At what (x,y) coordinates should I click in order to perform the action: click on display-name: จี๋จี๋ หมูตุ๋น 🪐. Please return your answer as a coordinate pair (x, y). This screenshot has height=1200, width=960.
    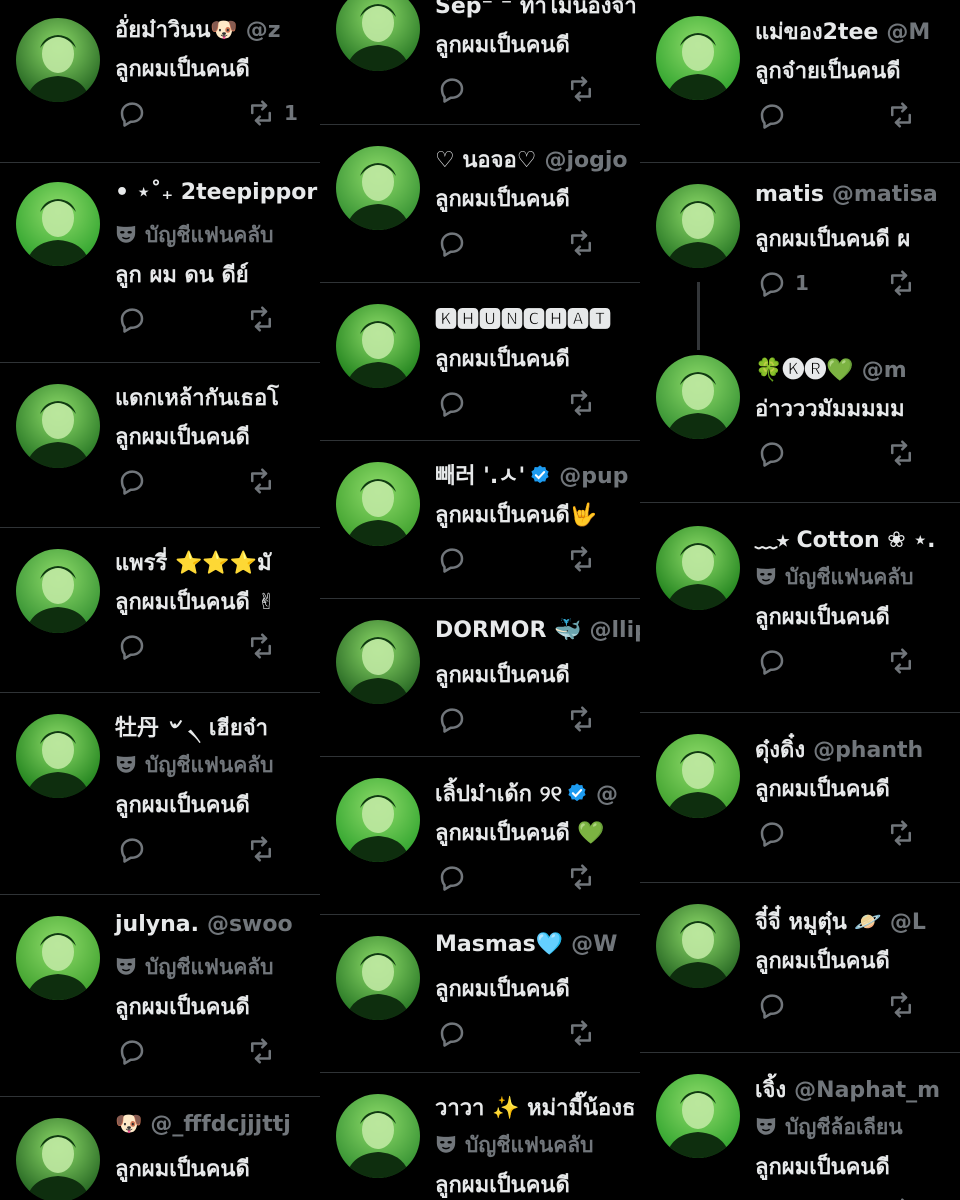
    Looking at the image, I should click on (818, 922).